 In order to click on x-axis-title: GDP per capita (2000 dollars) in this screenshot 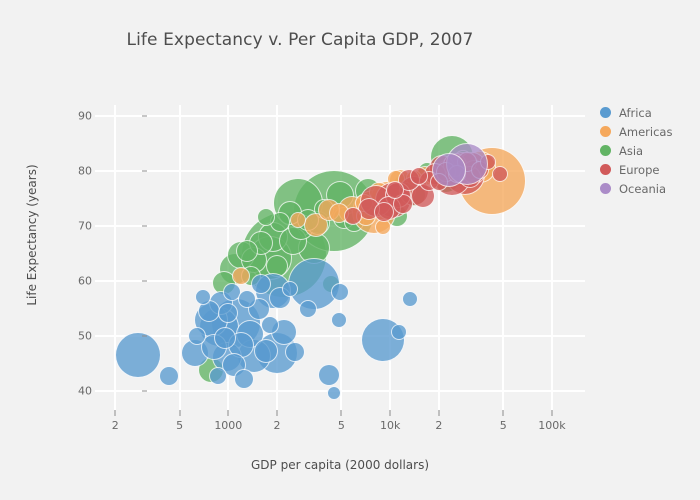, I will do `click(340, 465)`.